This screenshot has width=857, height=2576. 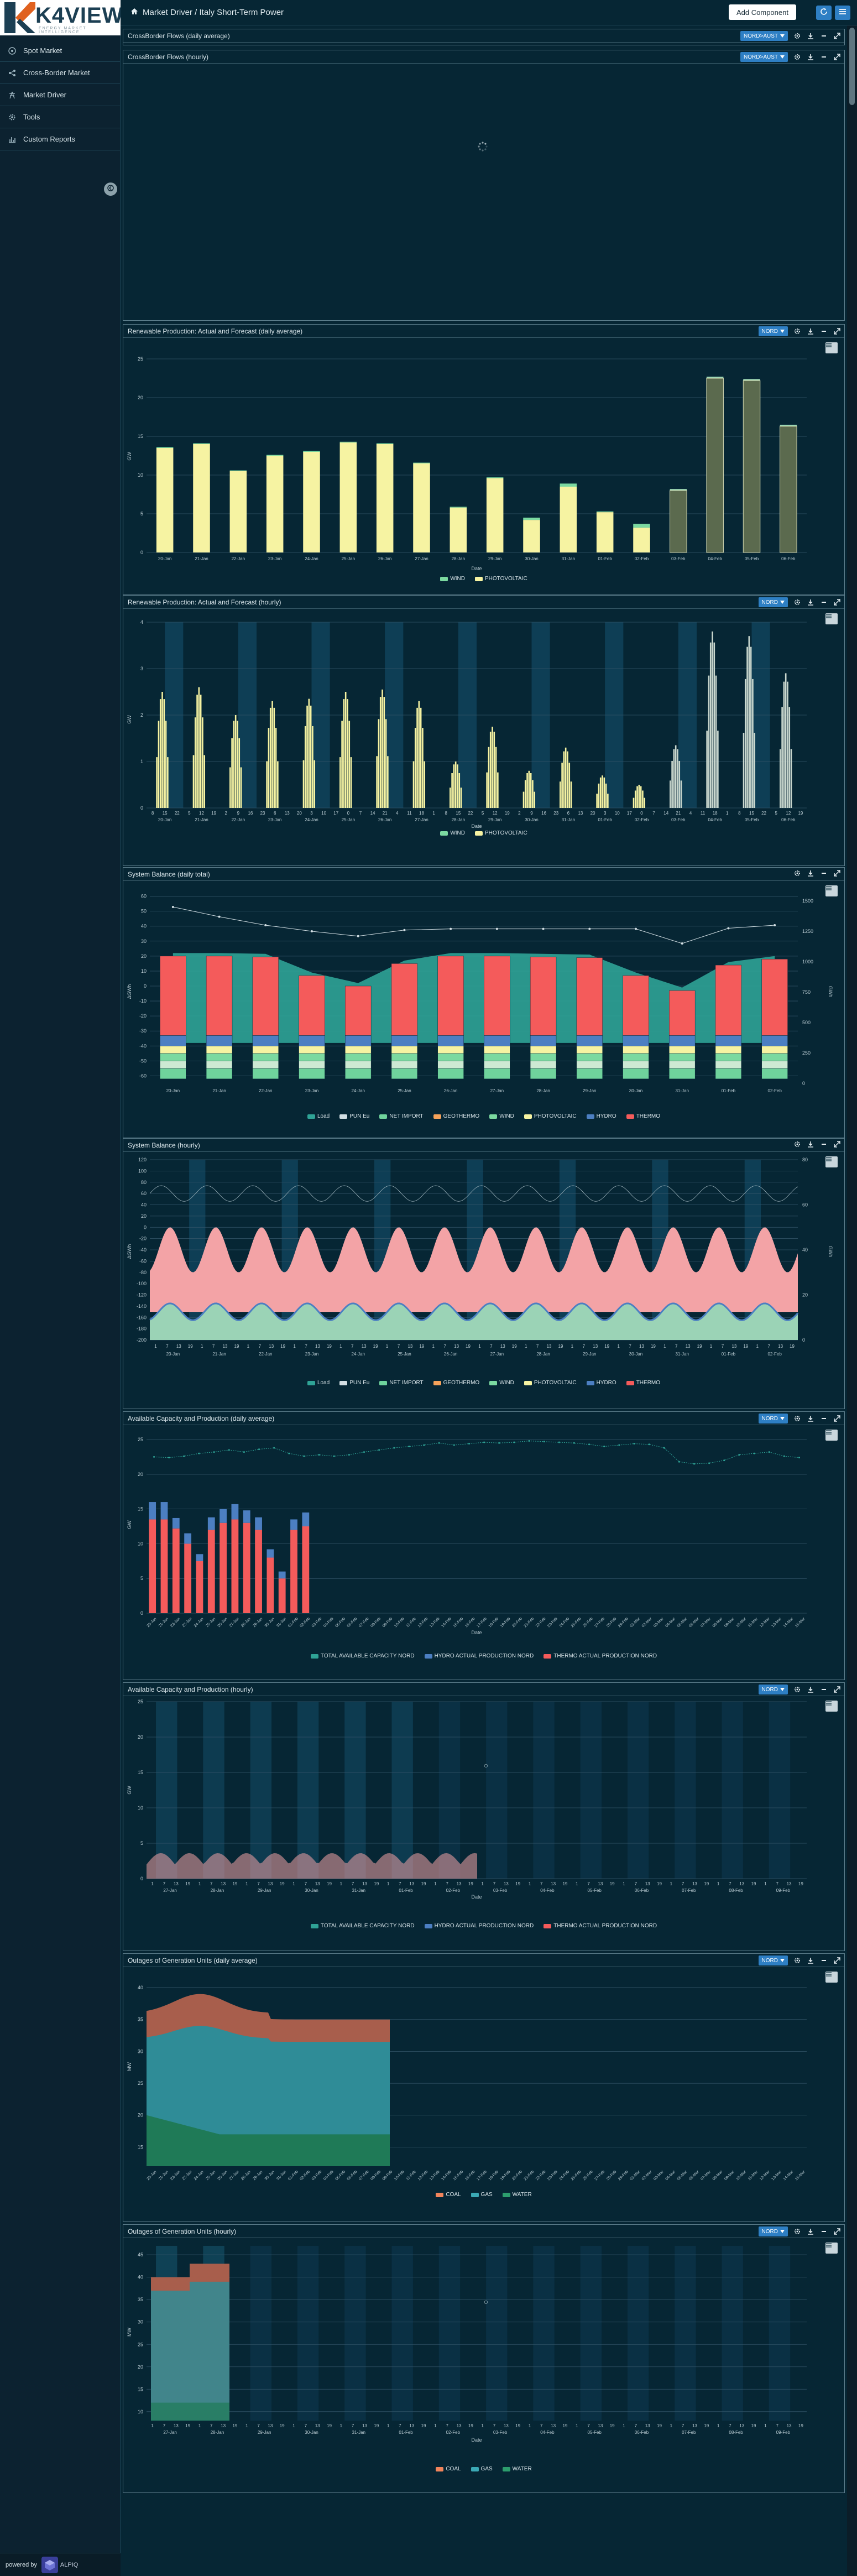 I want to click on sidebar-item-custom-reports: Custom Reports, so click(x=60, y=139).